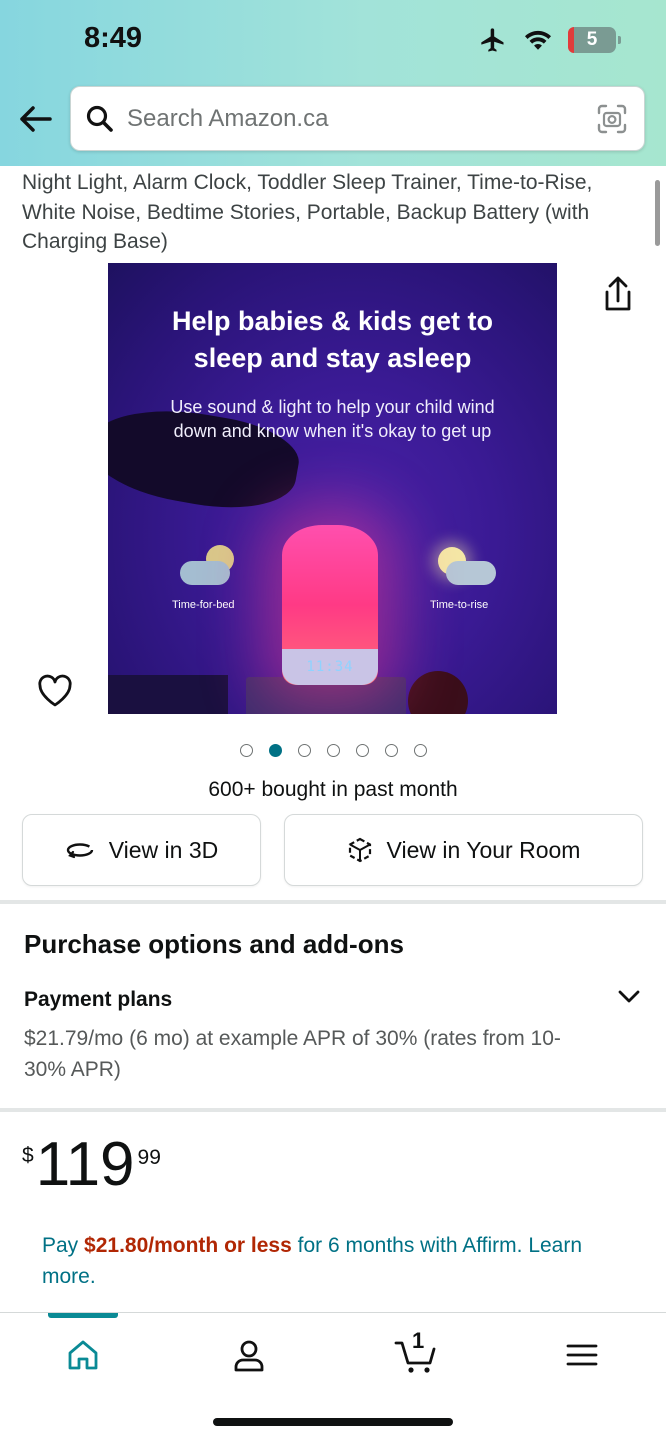 The height and width of the screenshot is (1440, 666). I want to click on affirm-amount: $21.80/month or less, so click(188, 1245).